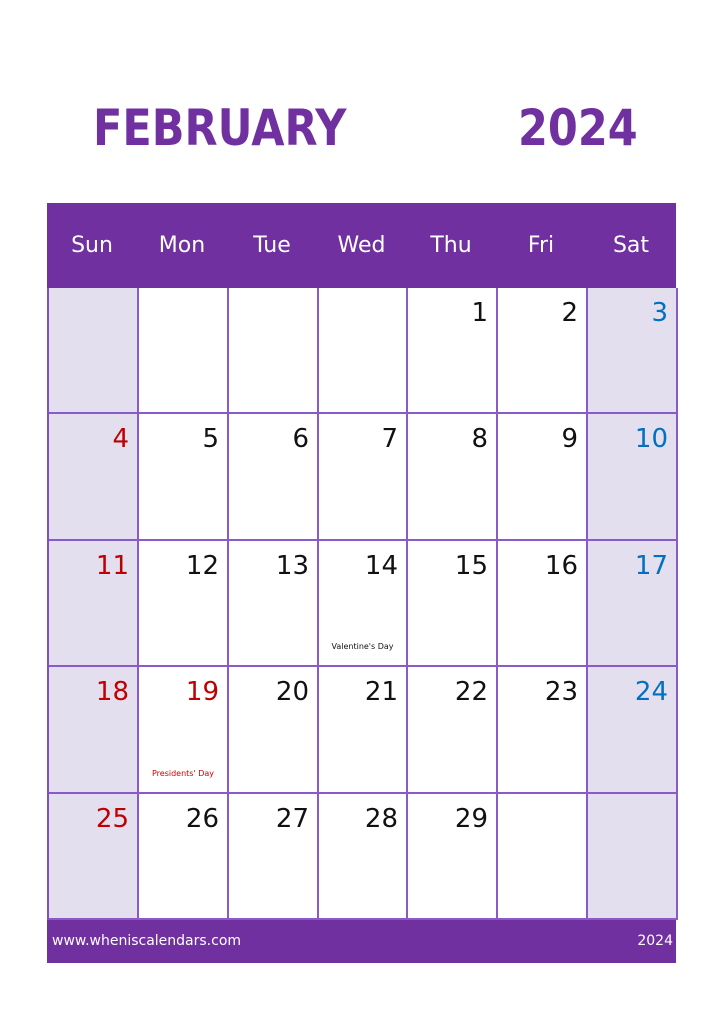 This screenshot has height=1024, width=724. What do you see at coordinates (94, 477) in the screenshot?
I see `day-cell: 4` at bounding box center [94, 477].